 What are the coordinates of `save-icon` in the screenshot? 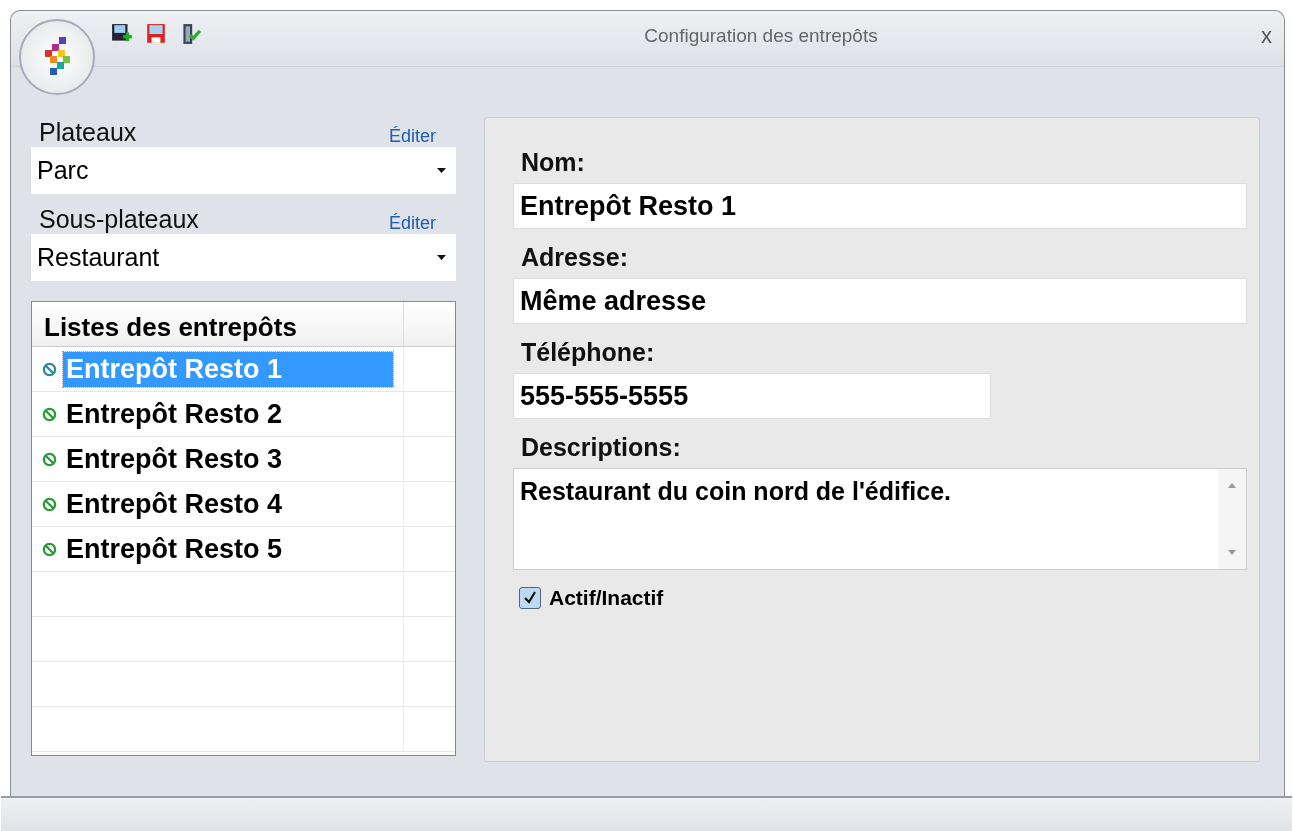 It's located at (156, 34).